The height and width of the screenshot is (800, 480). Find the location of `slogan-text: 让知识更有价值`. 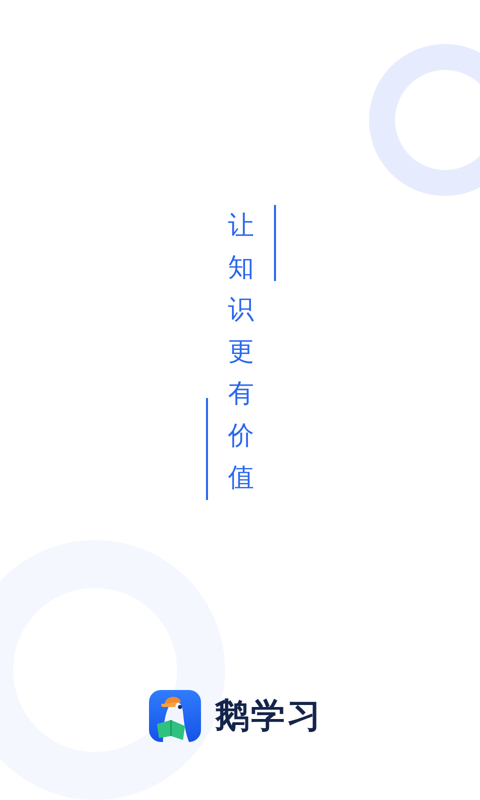

slogan-text: 让知识更有价值 is located at coordinates (241, 352).